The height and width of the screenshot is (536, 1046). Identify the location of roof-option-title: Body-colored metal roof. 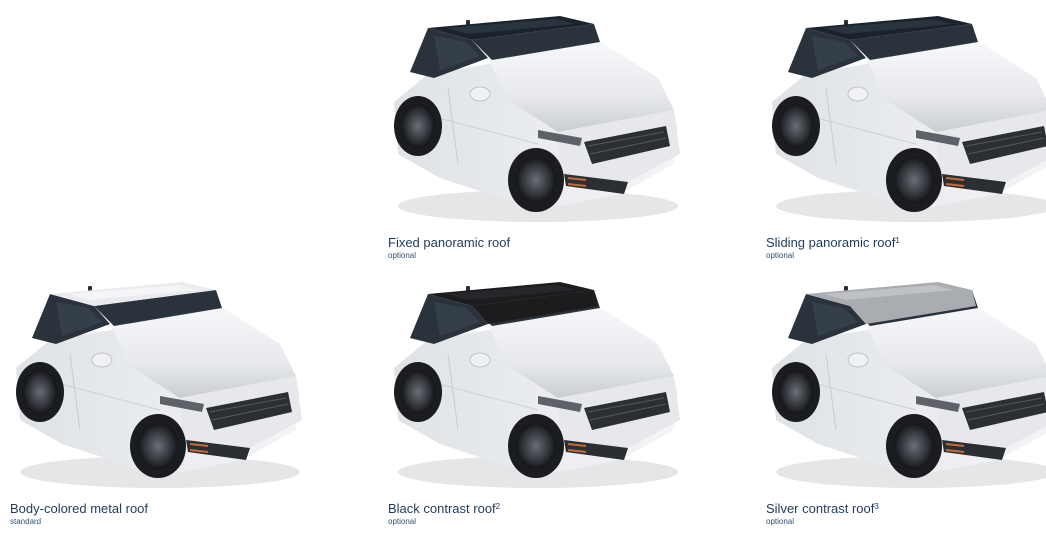
(79, 508).